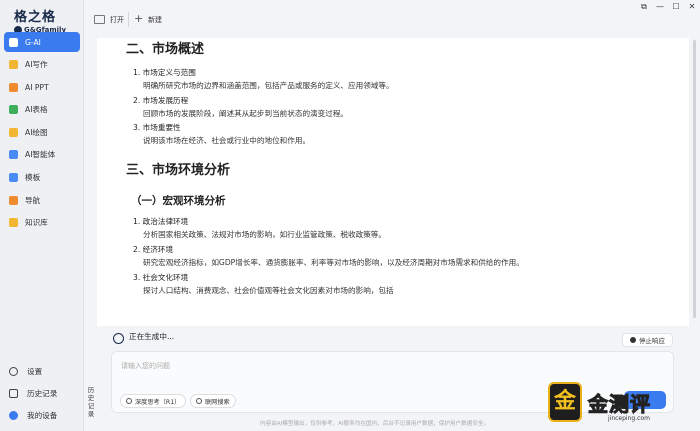 The height and width of the screenshot is (431, 700). I want to click on sidebar-item-label: 导航, so click(33, 200).